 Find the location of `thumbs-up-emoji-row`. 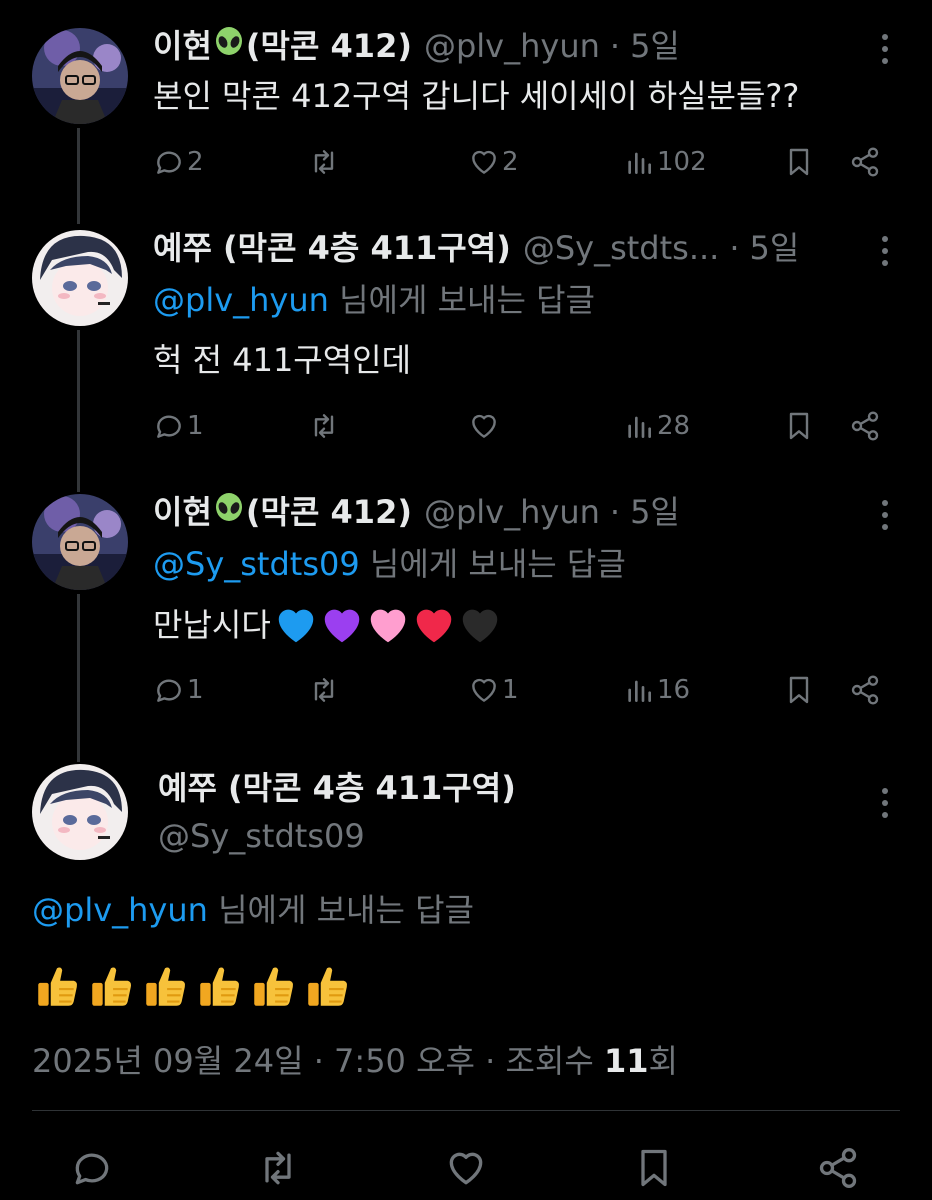

thumbs-up-emoji-row is located at coordinates (192, 987).